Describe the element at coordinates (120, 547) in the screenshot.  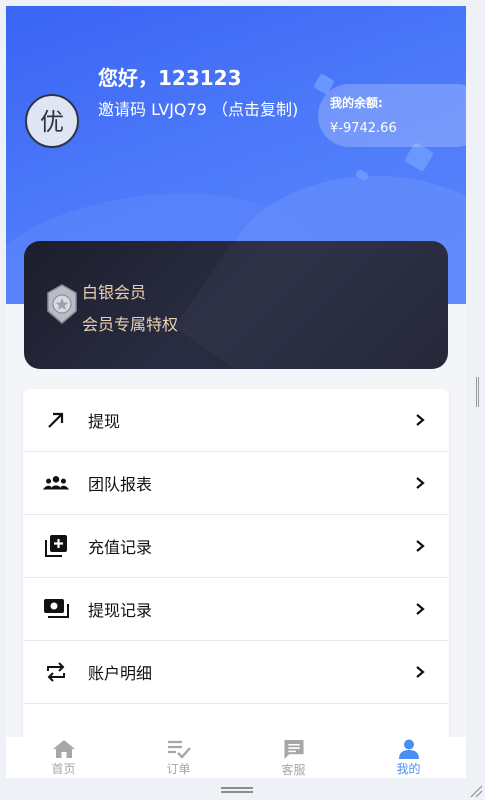
I see `menu-item-label: 充值记录` at that location.